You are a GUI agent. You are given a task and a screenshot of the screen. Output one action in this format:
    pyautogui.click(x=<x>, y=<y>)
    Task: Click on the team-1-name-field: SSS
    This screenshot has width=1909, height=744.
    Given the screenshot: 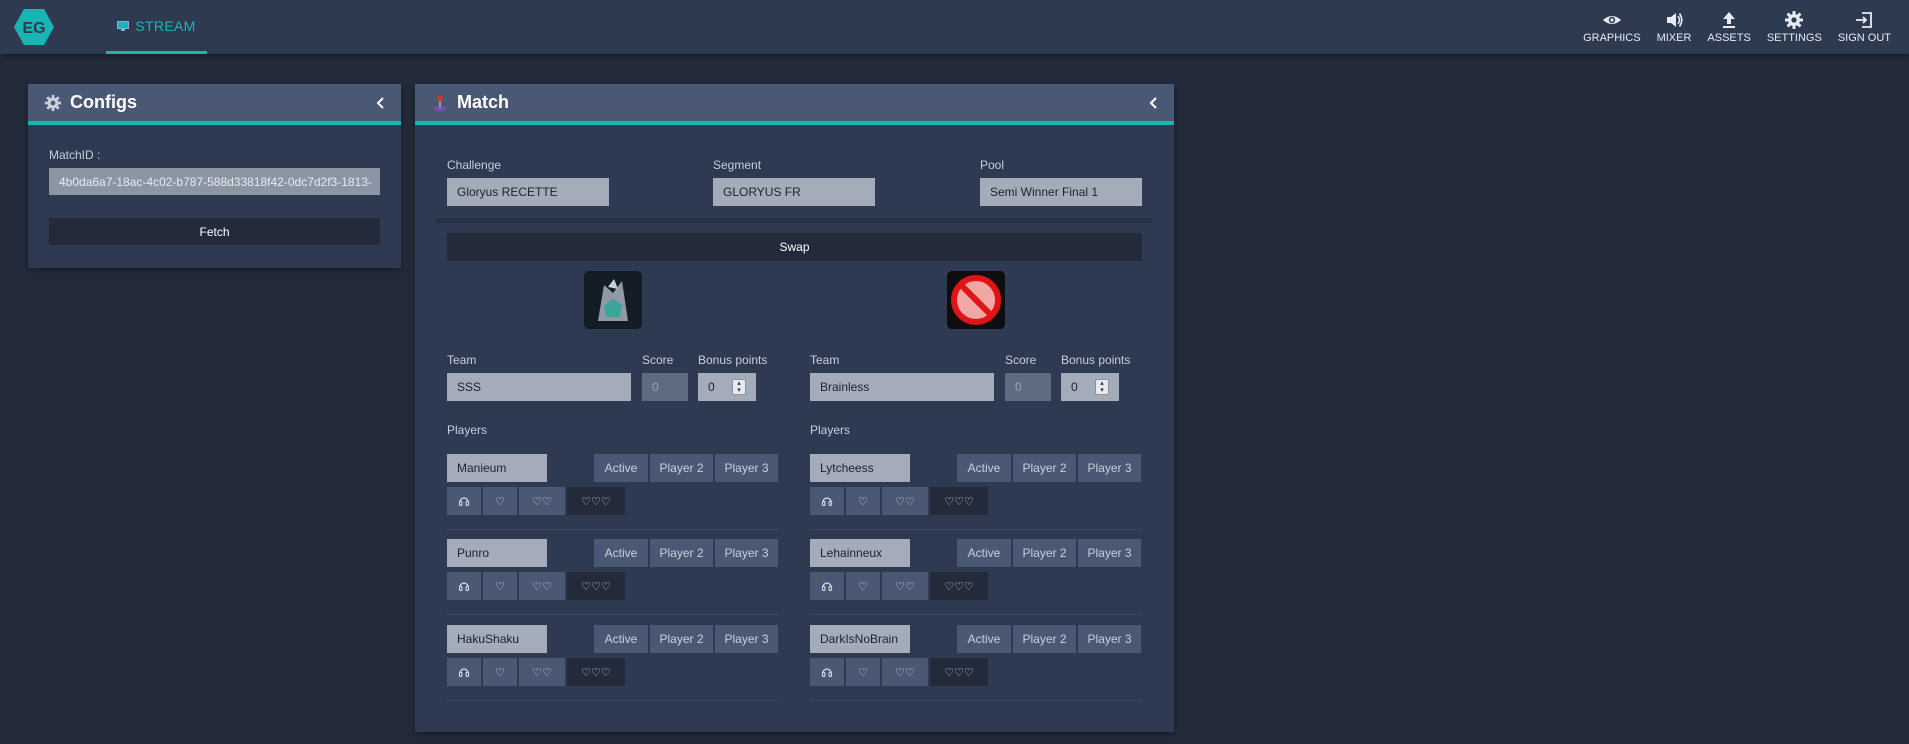 What is the action you would take?
    pyautogui.click(x=539, y=387)
    